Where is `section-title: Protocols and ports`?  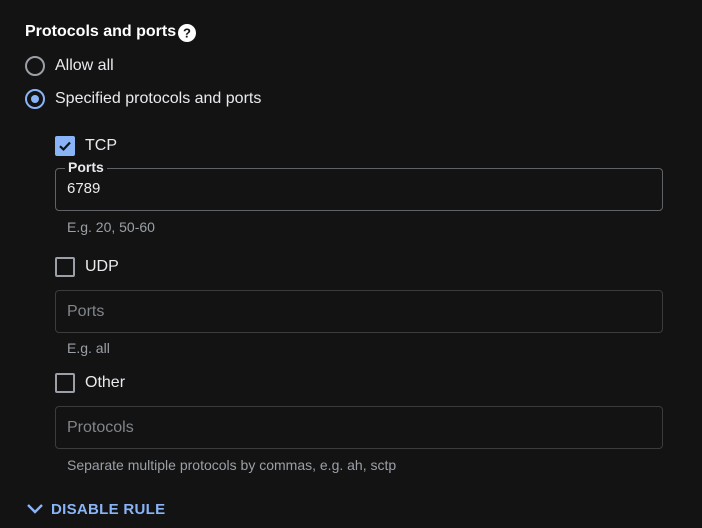
section-title: Protocols and ports is located at coordinates (101, 31).